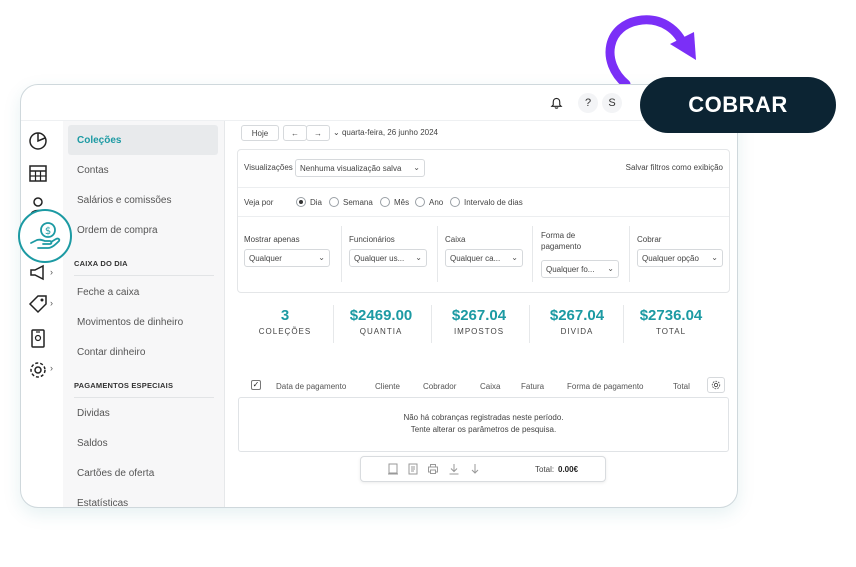 The width and height of the screenshot is (856, 567). I want to click on sidebar-item-estatisticas: Estatísticas, so click(143, 498).